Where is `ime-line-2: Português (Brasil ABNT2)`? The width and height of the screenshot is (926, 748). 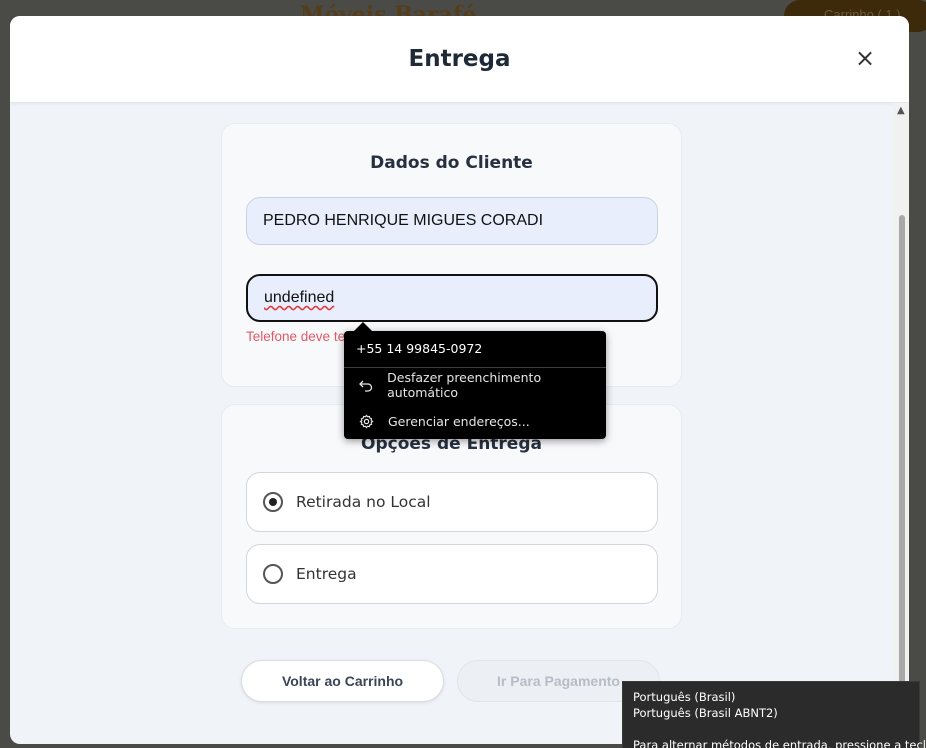 ime-line-2: Português (Brasil ABNT2) is located at coordinates (705, 713).